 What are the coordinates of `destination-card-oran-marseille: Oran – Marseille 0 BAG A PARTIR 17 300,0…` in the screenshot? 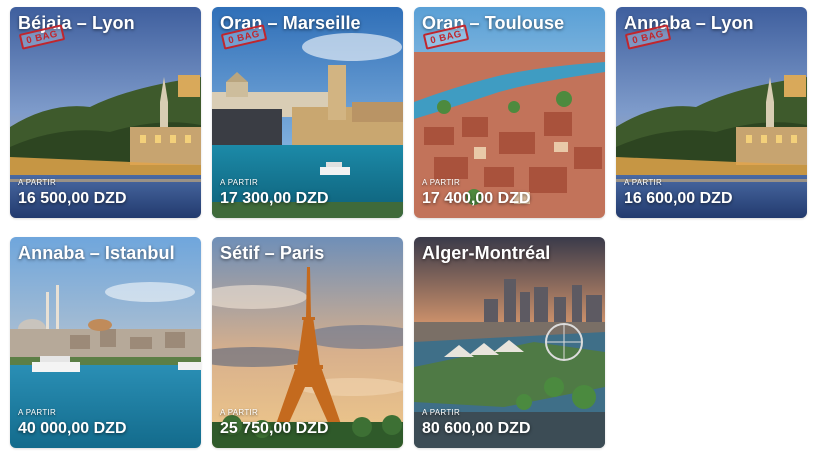 It's located at (307, 112).